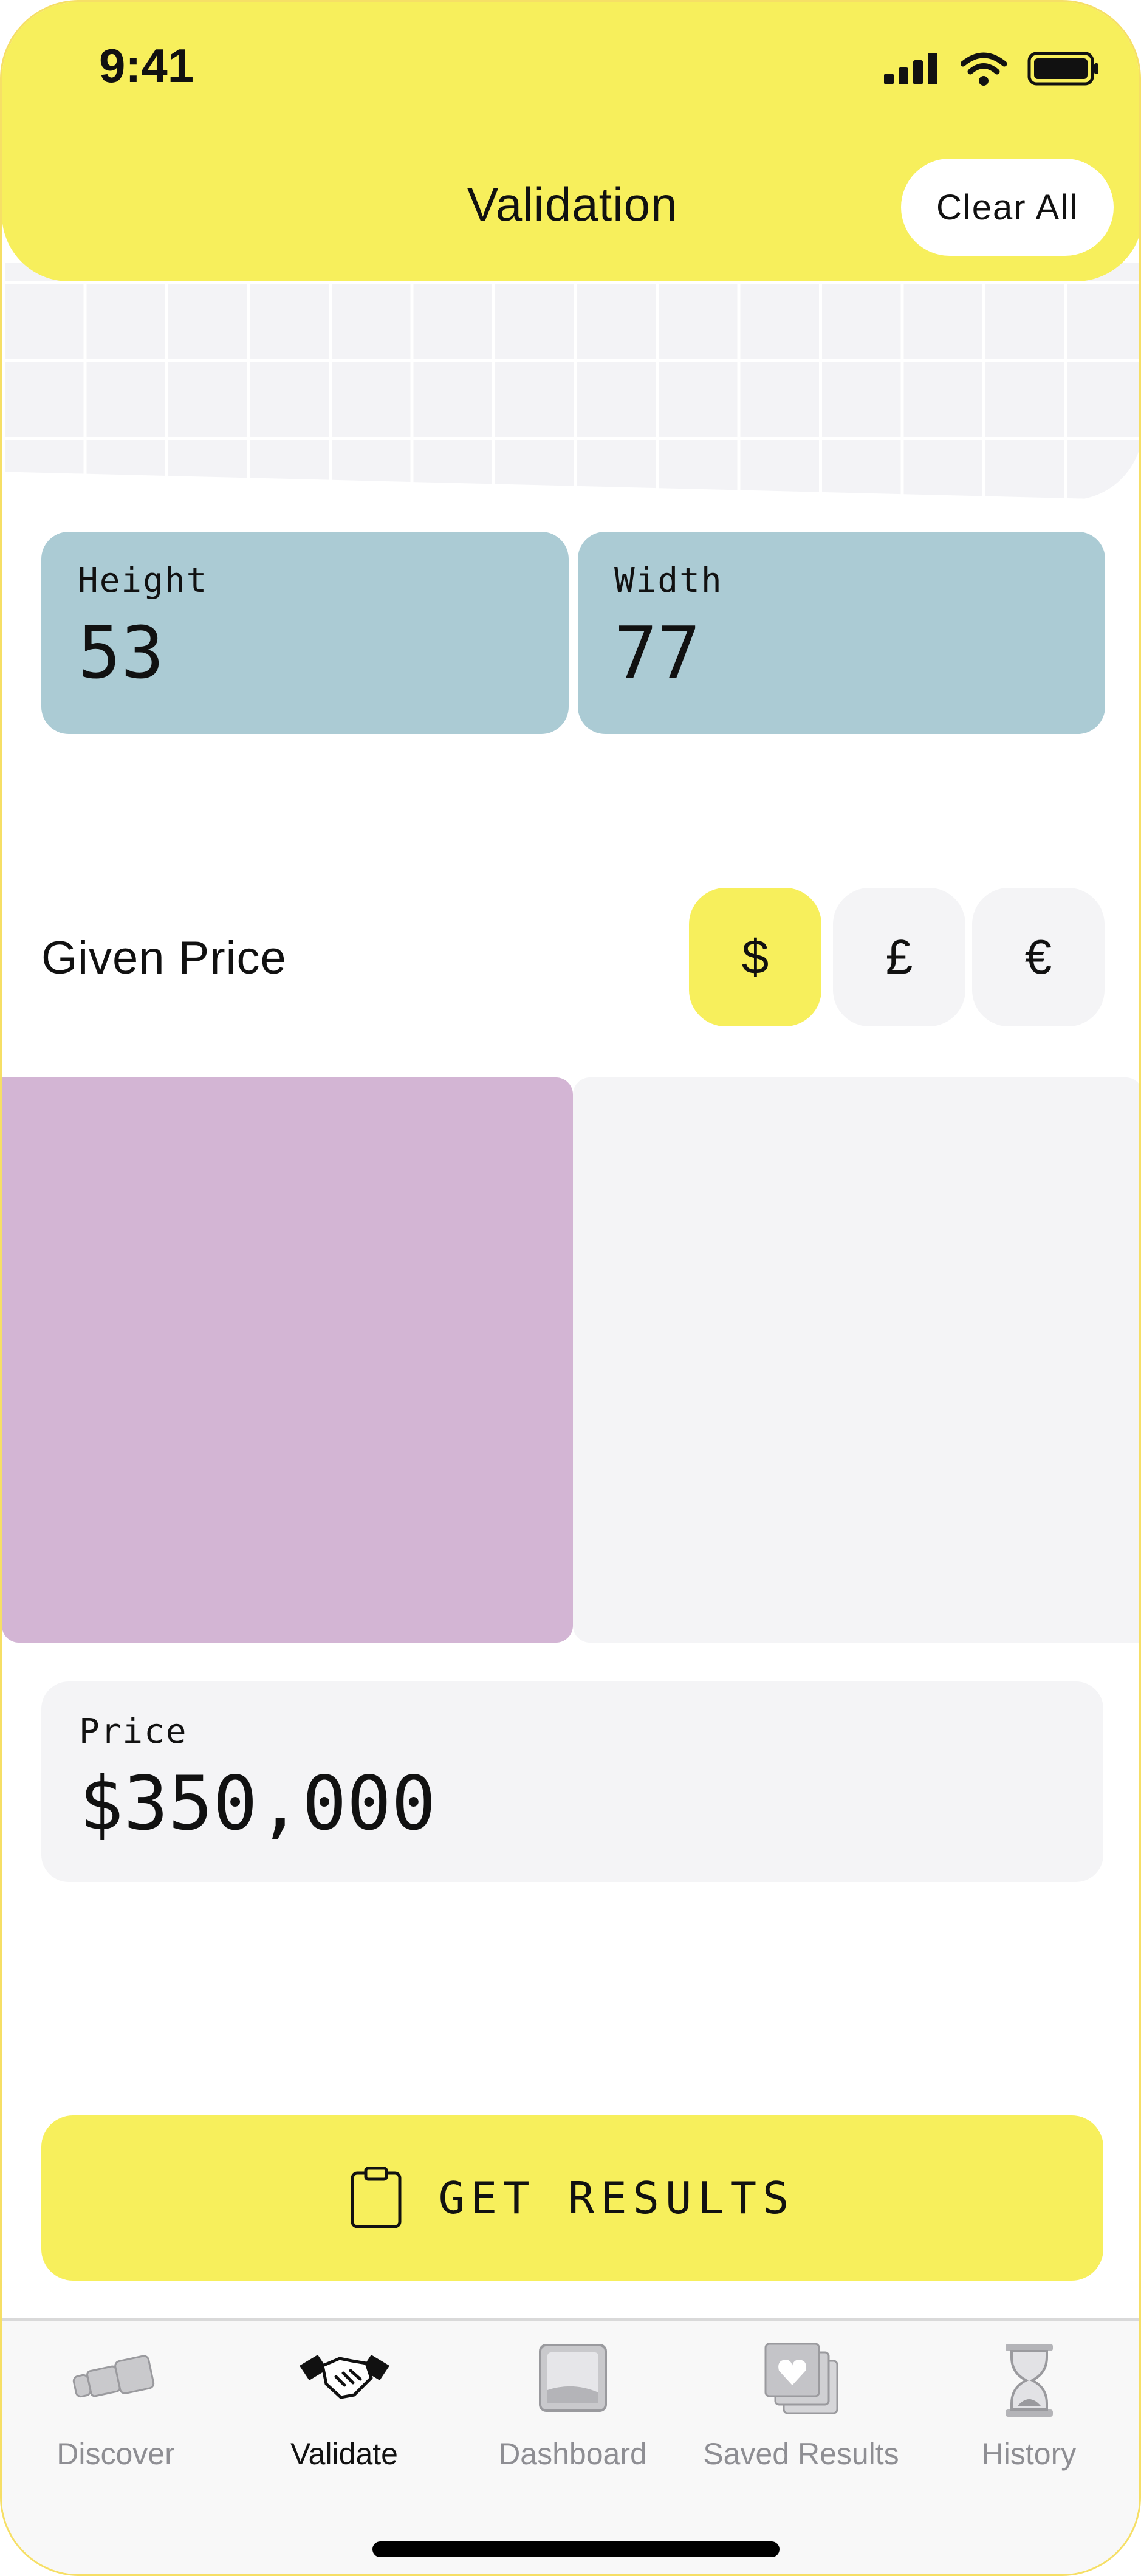  Describe the element at coordinates (616, 2198) in the screenshot. I see `get-results-label: GET RESULTS` at that location.